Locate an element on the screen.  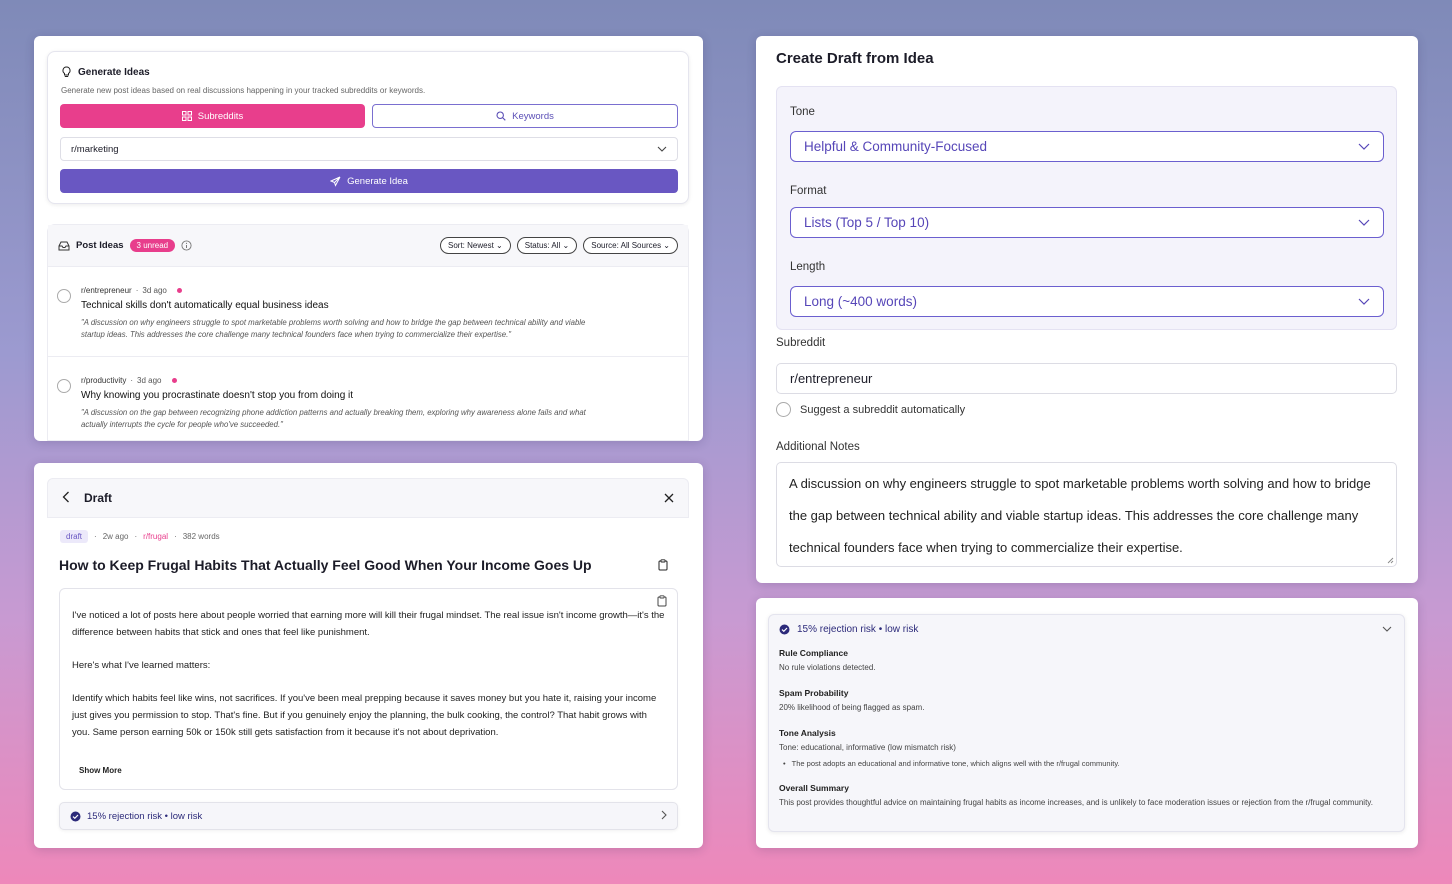
generate-ideas-header: Generate Ideas is located at coordinates (105, 72).